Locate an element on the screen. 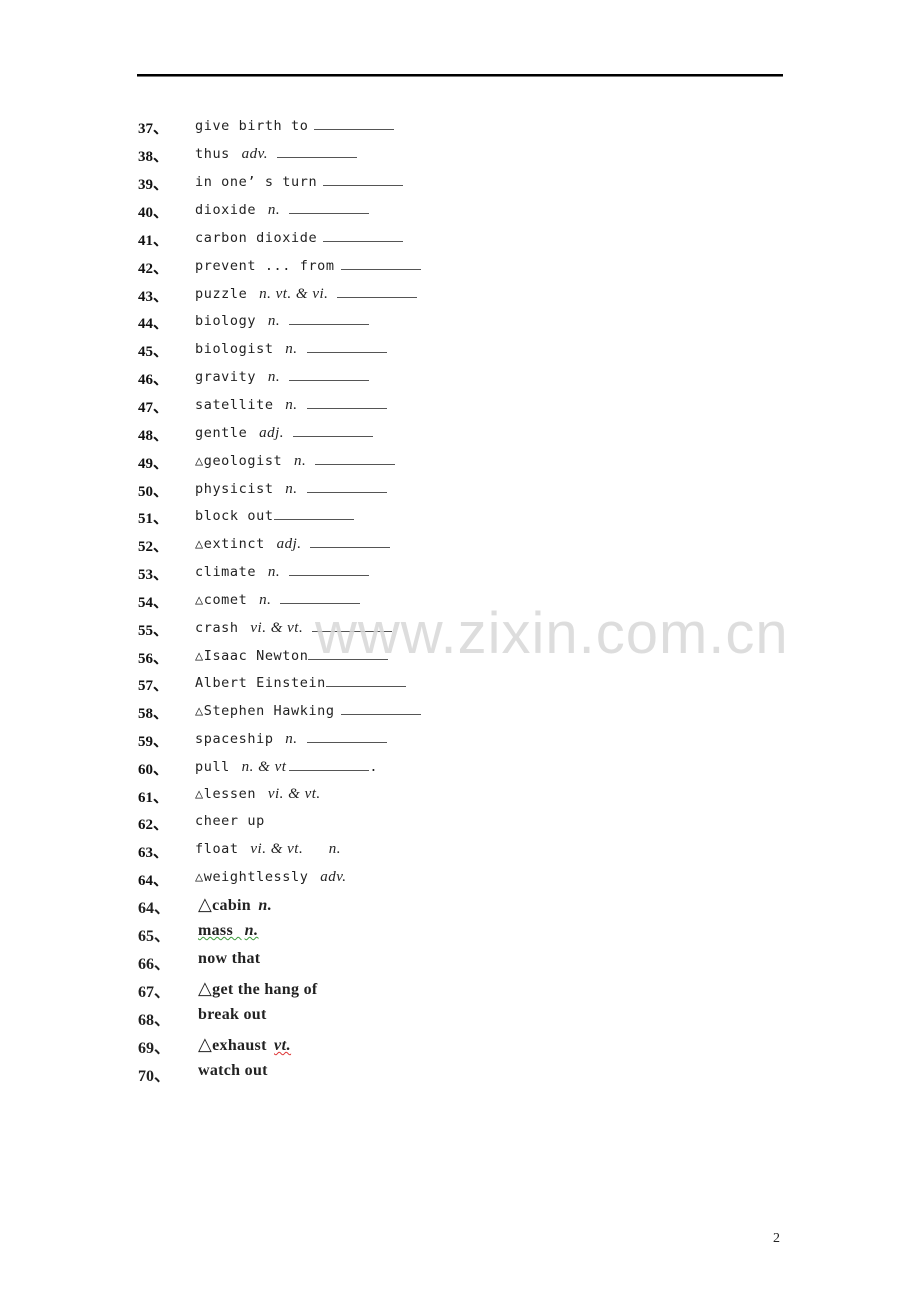 The height and width of the screenshot is (1302, 920). item-term: △geologist n. is located at coordinates (295, 461).